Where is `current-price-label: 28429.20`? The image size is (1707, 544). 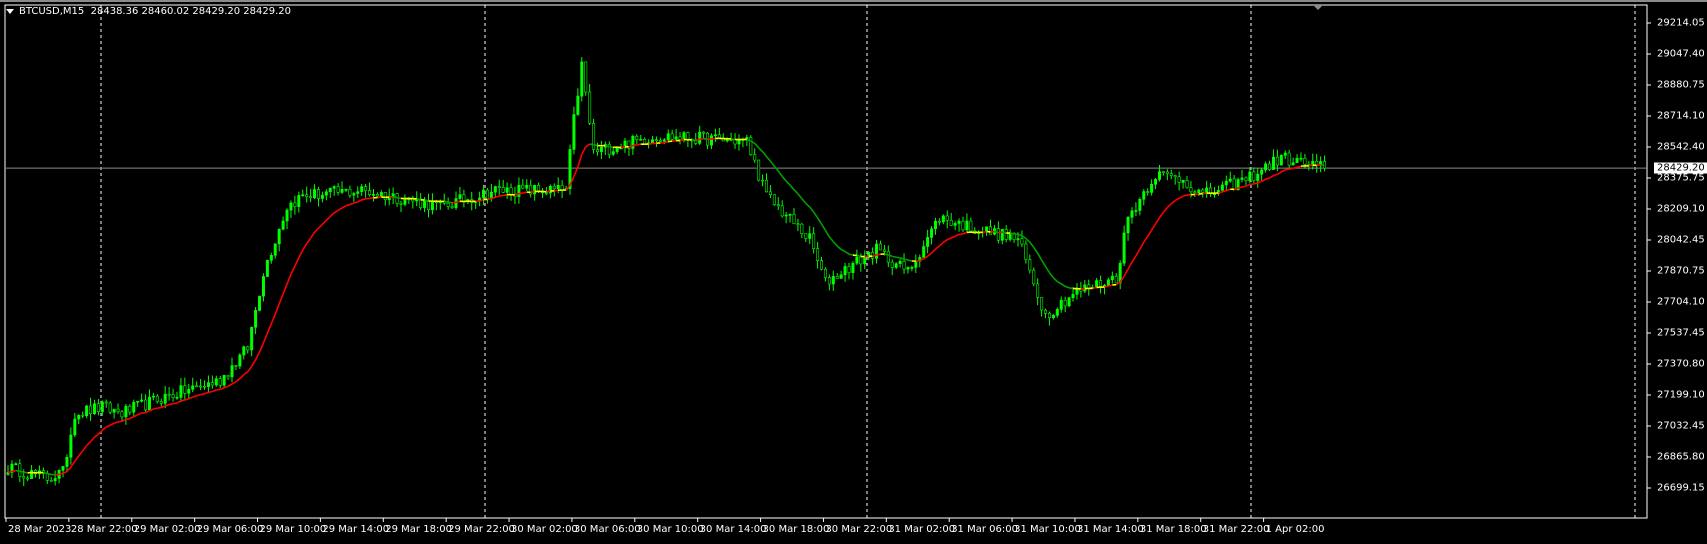 current-price-label: 28429.20 is located at coordinates (1680, 168).